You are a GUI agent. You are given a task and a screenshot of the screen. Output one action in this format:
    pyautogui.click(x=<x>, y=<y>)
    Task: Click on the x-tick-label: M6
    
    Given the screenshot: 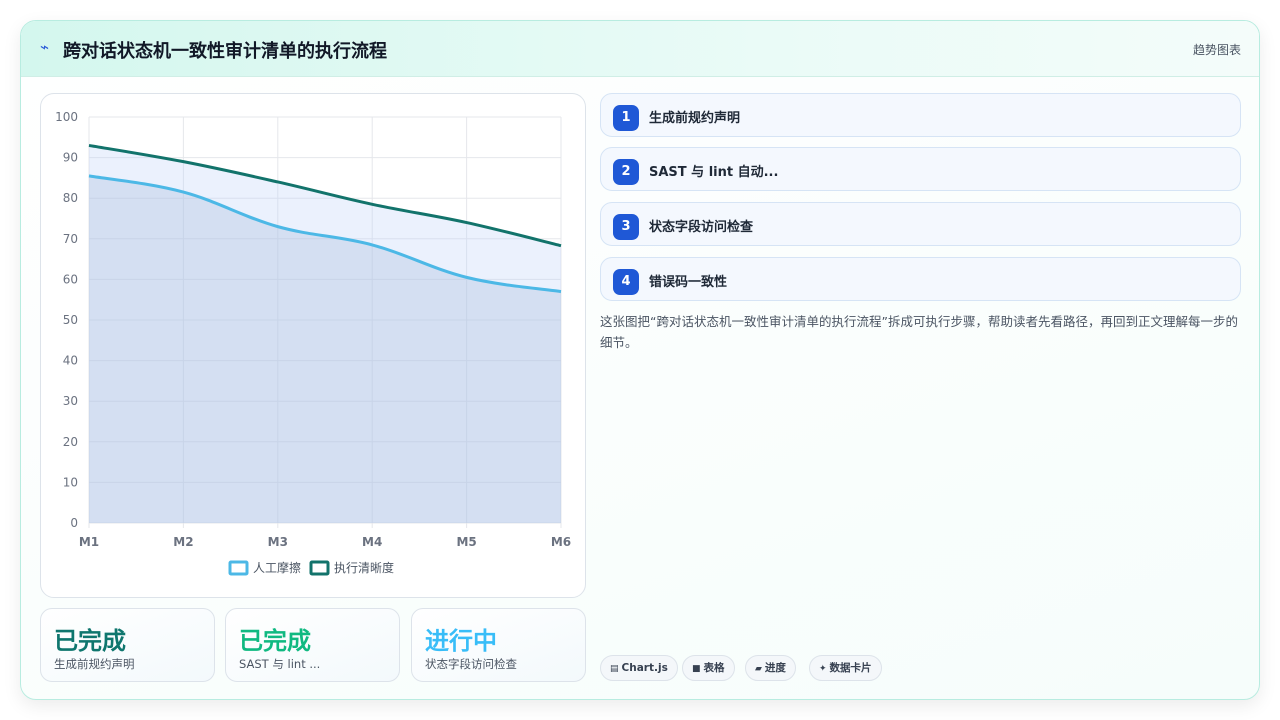 What is the action you would take?
    pyautogui.click(x=561, y=542)
    